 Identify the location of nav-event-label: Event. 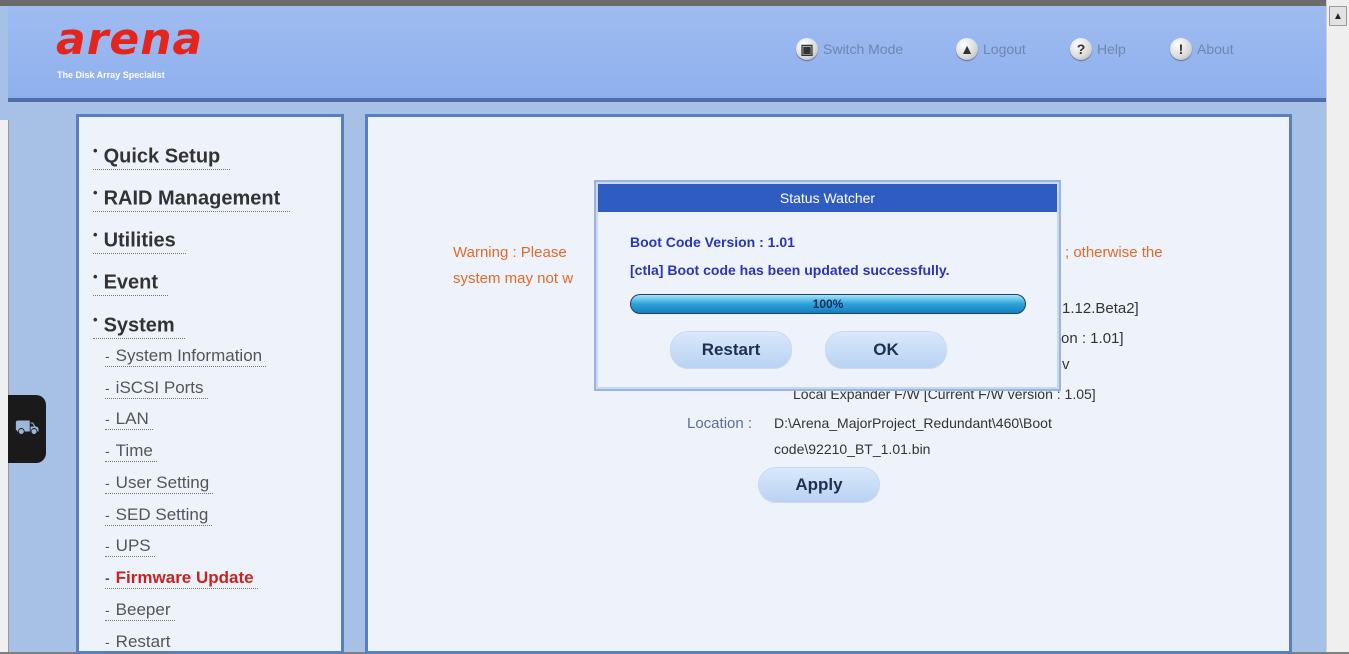
(131, 282).